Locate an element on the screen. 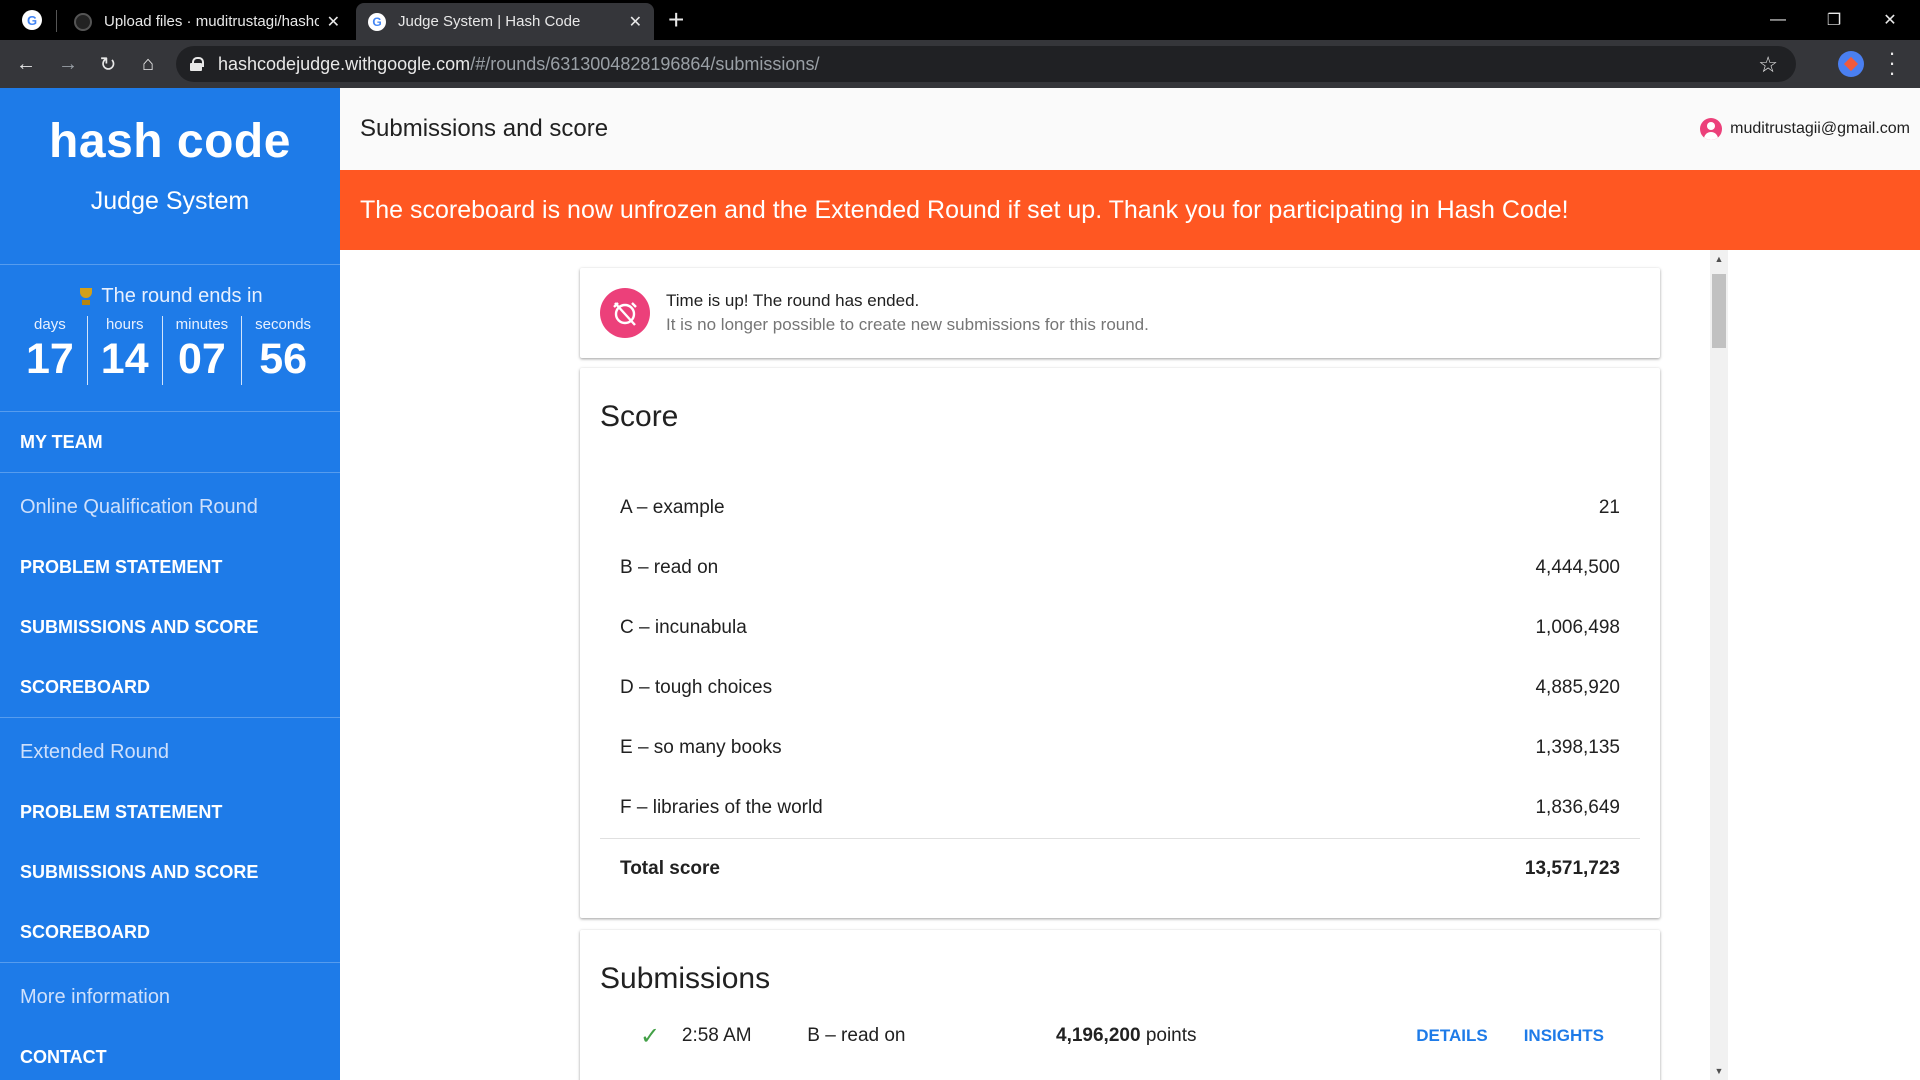 The height and width of the screenshot is (1080, 1920). check-icon: ✓ is located at coordinates (650, 1036).